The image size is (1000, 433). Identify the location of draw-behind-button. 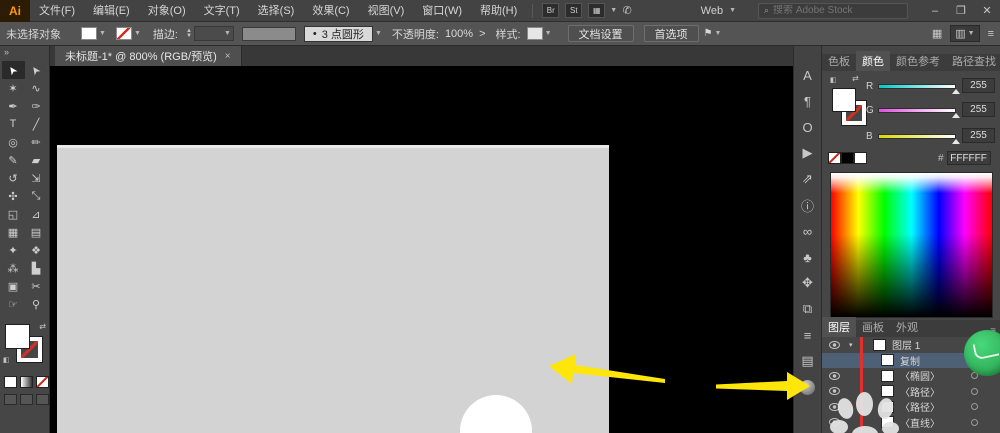
(26, 399).